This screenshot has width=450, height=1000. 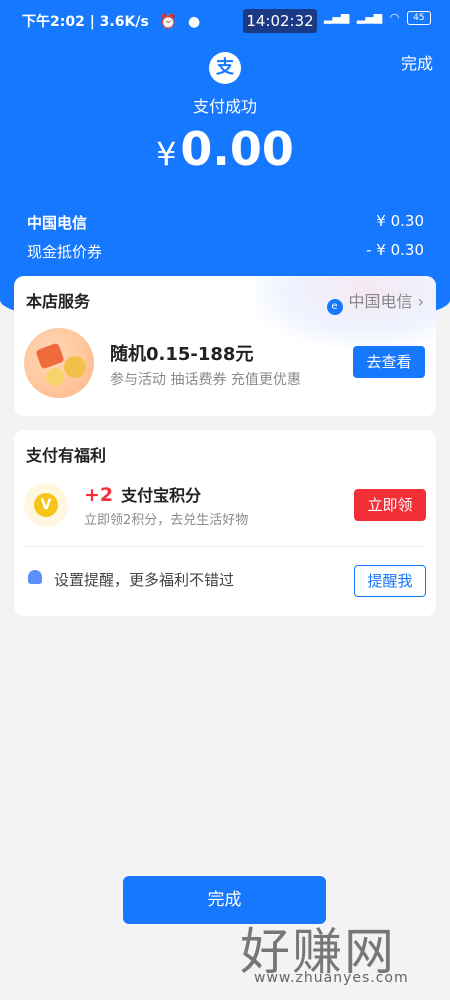 What do you see at coordinates (334, 307) in the screenshot?
I see `china-telecom-icon: e` at bounding box center [334, 307].